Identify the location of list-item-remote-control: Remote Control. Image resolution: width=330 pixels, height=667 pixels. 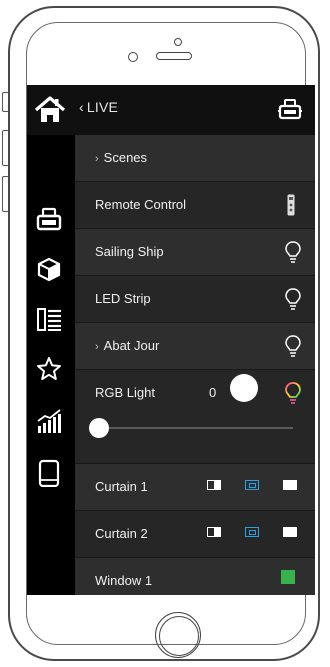
(195, 205).